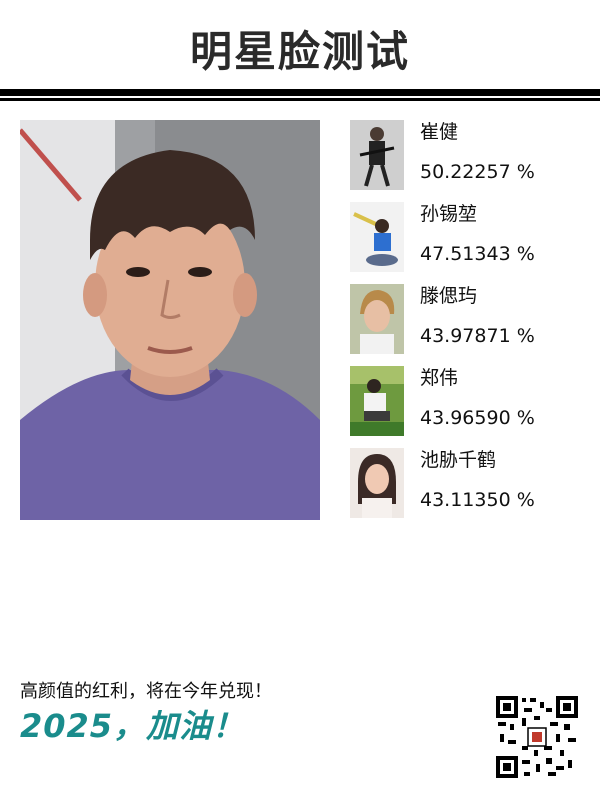 The width and height of the screenshot is (600, 800). Describe the element at coordinates (465, 483) in the screenshot. I see `result-item: 池胁千鹤 43.11350 %` at that location.